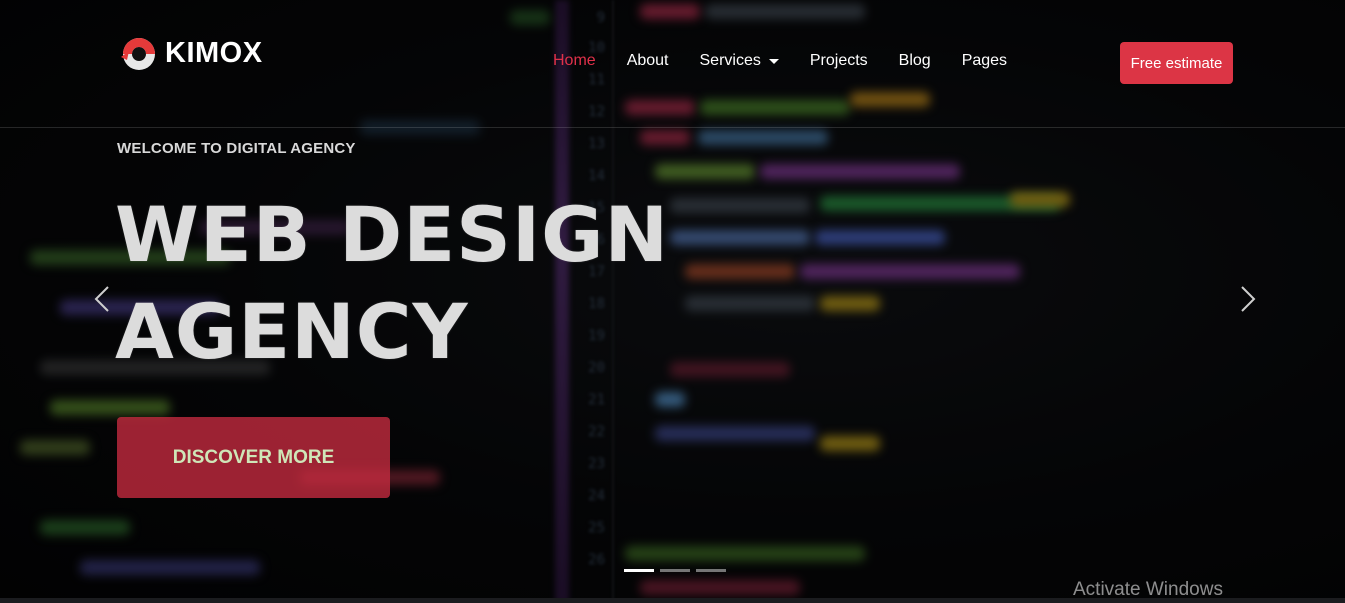 This screenshot has height=603, width=1345. I want to click on nav-item-home: Home, so click(574, 61).